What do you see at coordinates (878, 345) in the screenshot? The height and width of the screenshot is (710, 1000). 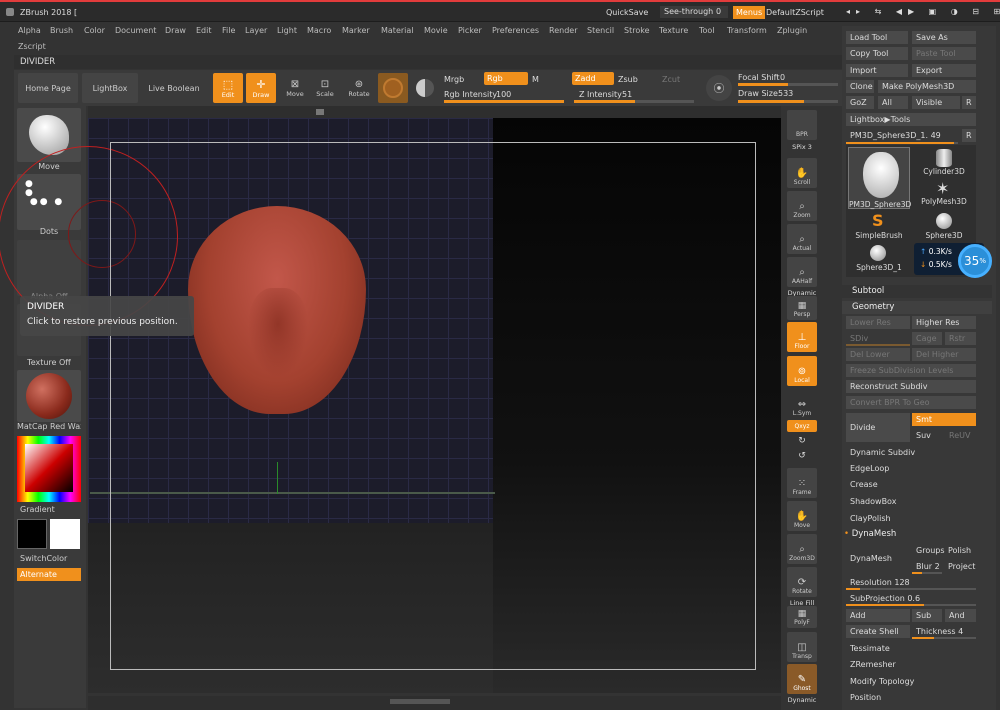 I see `sdiv-slider-track` at bounding box center [878, 345].